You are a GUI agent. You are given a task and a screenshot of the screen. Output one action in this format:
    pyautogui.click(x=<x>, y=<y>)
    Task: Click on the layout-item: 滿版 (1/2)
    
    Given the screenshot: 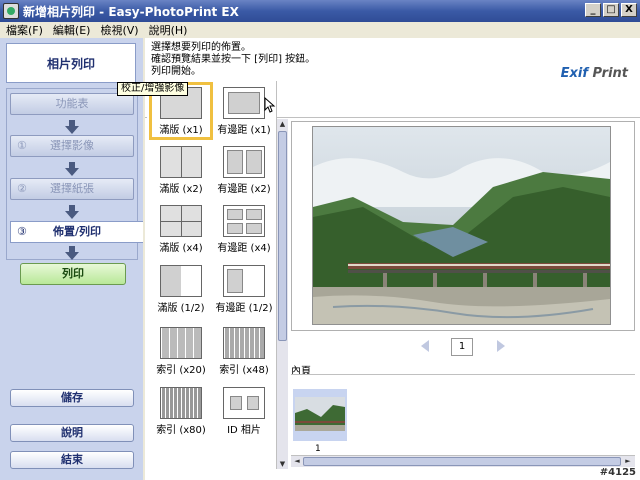 What is the action you would take?
    pyautogui.click(x=181, y=289)
    